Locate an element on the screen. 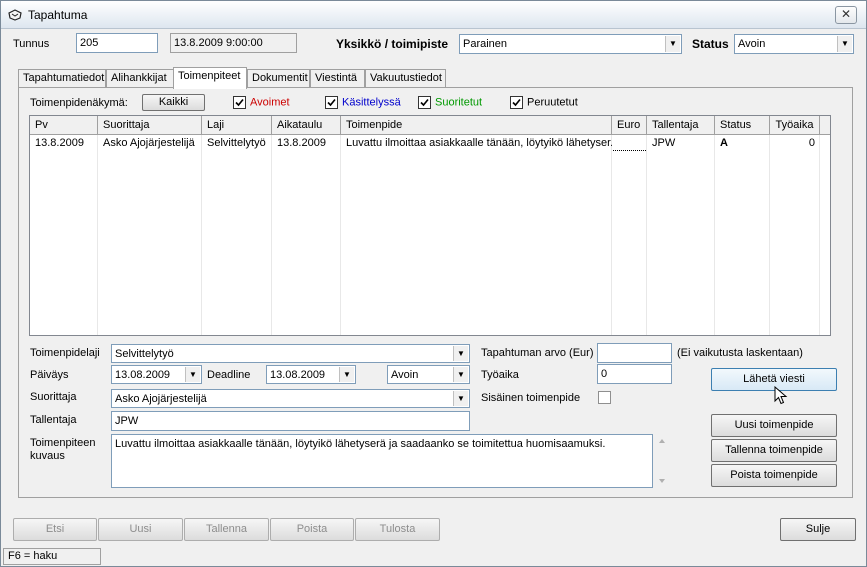  filter-avoimet: Avoimet is located at coordinates (261, 102).